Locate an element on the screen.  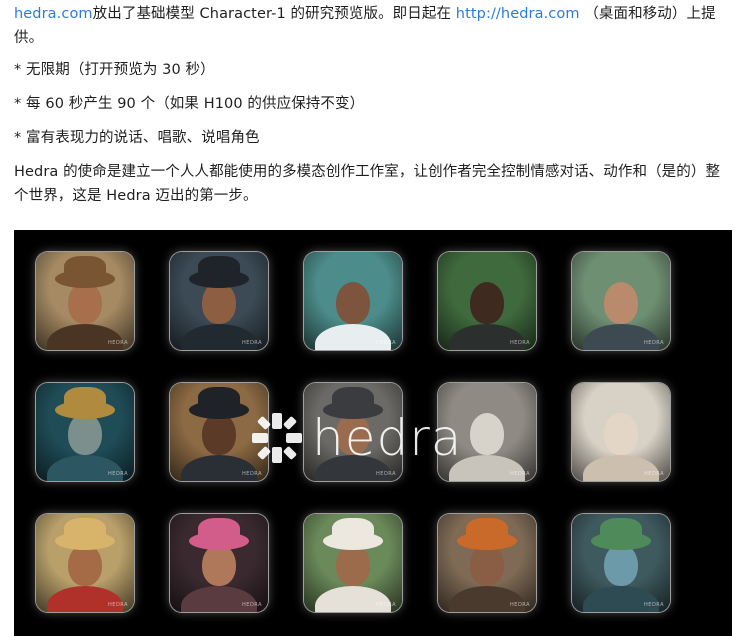
green-backdrop-portrait: HEDRA is located at coordinates (487, 301).